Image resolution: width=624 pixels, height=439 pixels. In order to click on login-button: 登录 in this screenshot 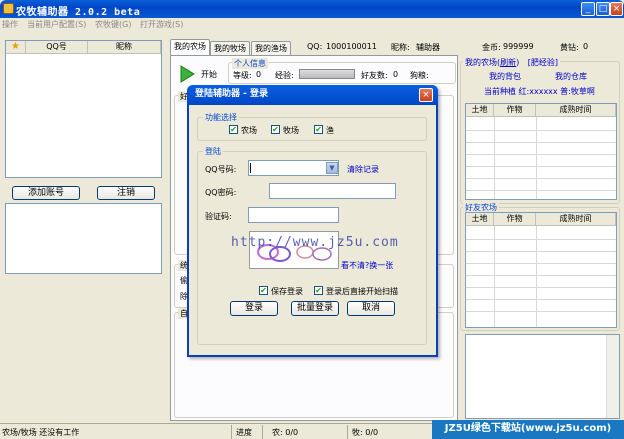, I will do `click(254, 308)`.